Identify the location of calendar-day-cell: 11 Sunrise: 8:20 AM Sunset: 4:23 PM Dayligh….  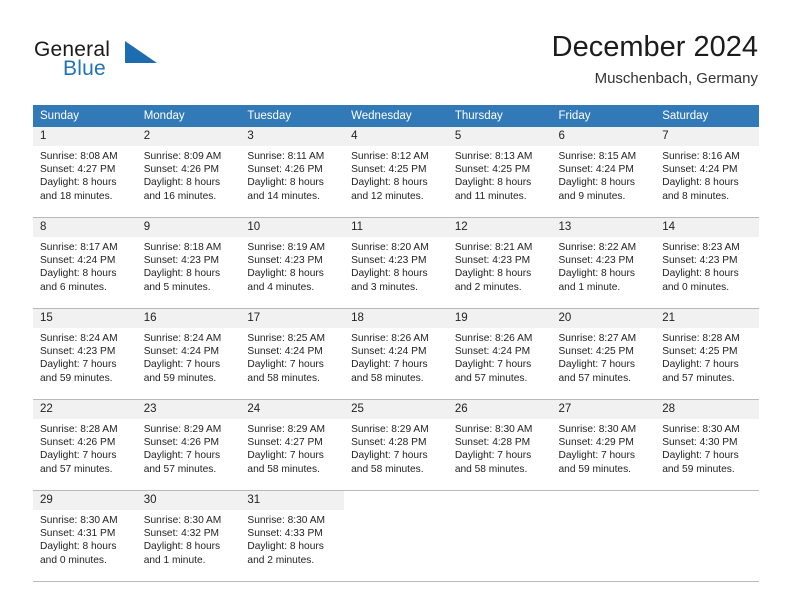
(396, 263).